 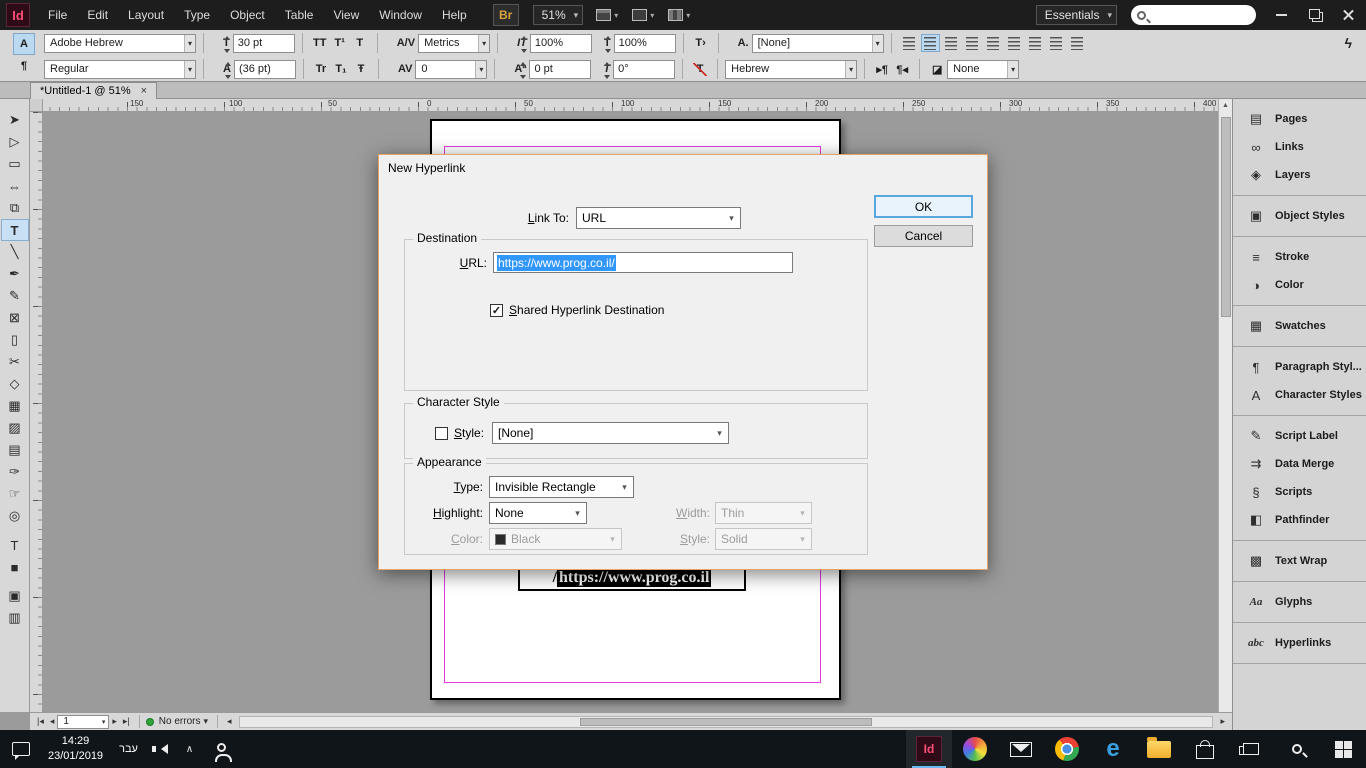 What do you see at coordinates (561, 487) in the screenshot?
I see `type-select: Invisible Rectangle` at bounding box center [561, 487].